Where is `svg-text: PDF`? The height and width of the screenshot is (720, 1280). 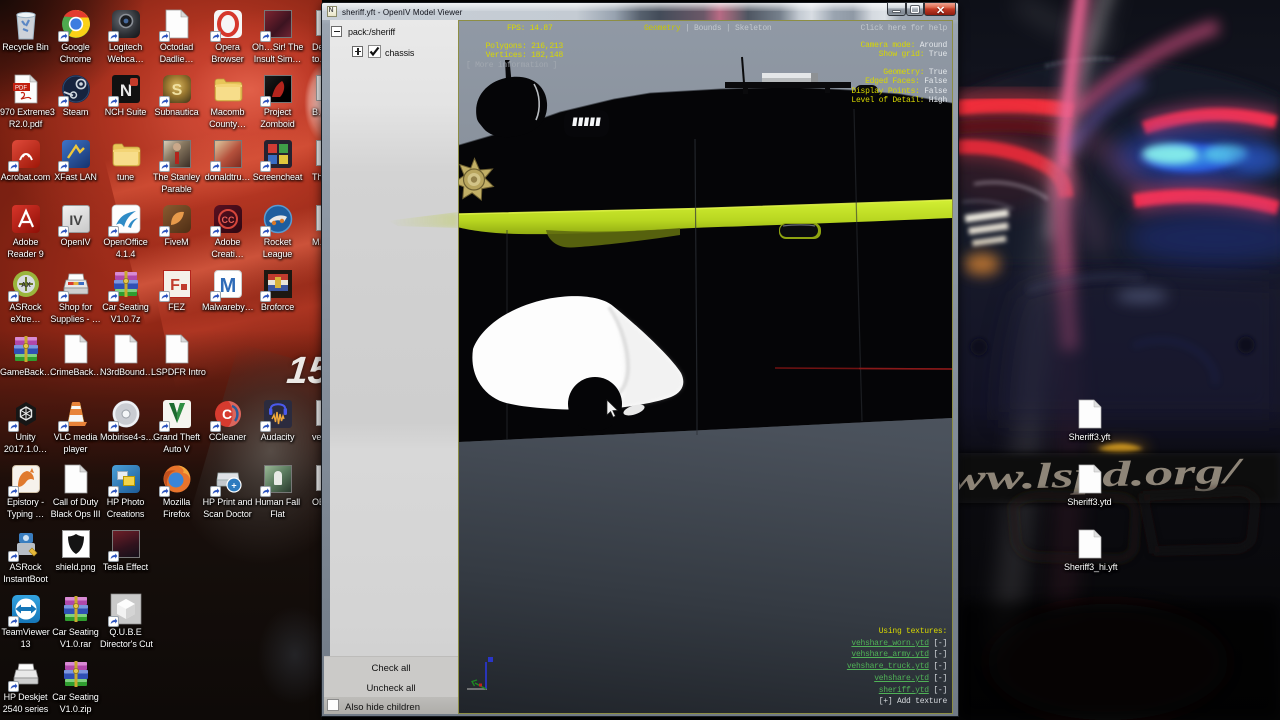 svg-text: PDF is located at coordinates (21, 89).